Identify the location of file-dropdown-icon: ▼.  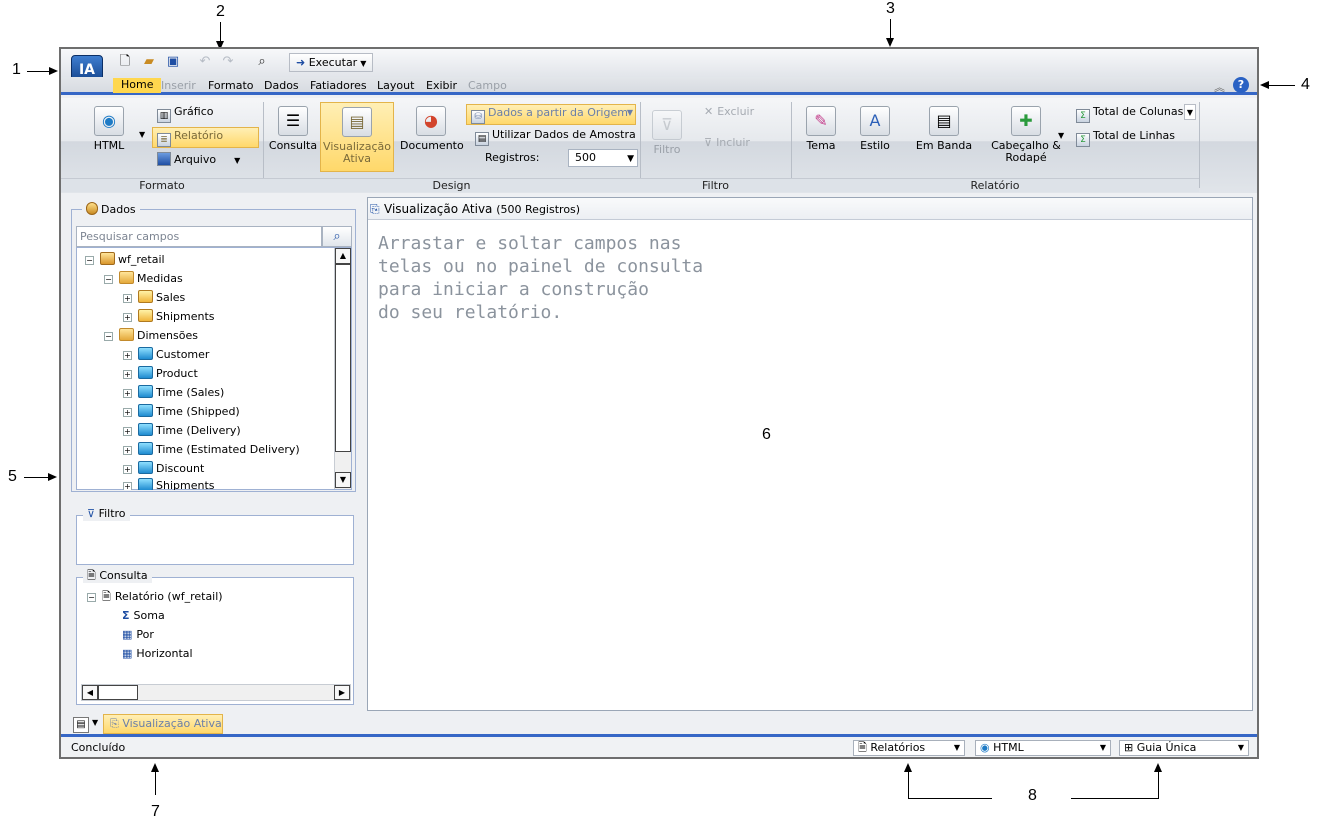
(237, 161).